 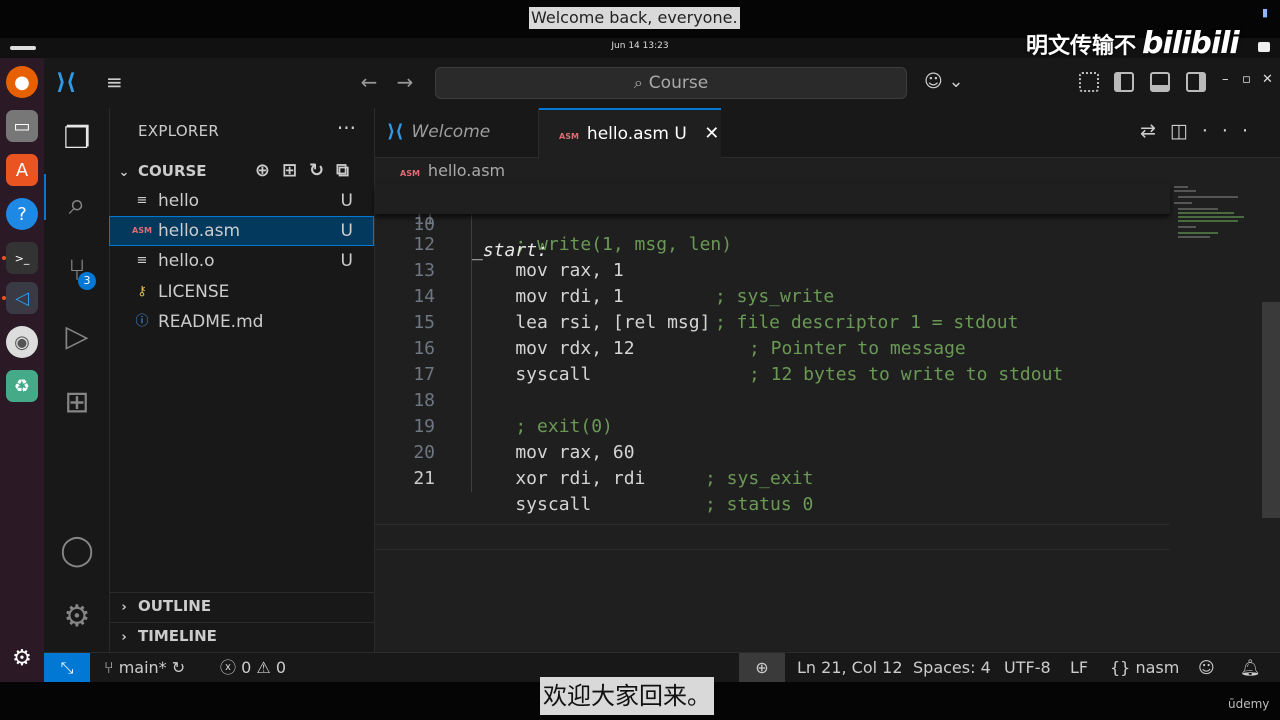 What do you see at coordinates (1186, 131) in the screenshot?
I see `split-editor-icon: ◫` at bounding box center [1186, 131].